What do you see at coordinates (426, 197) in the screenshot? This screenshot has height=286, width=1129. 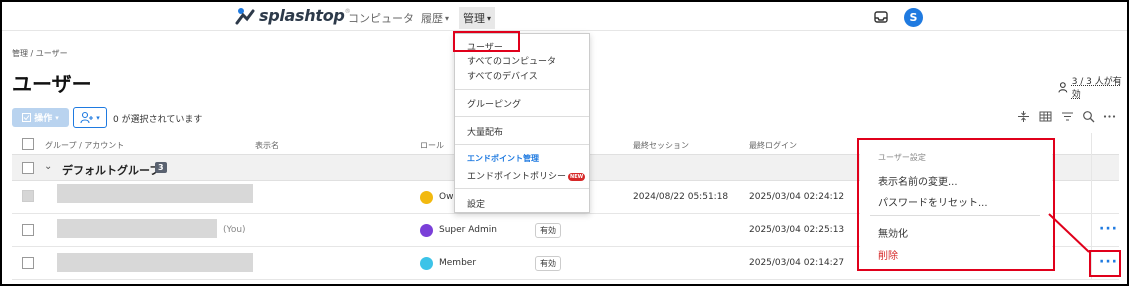 I see `owner-role-icon` at bounding box center [426, 197].